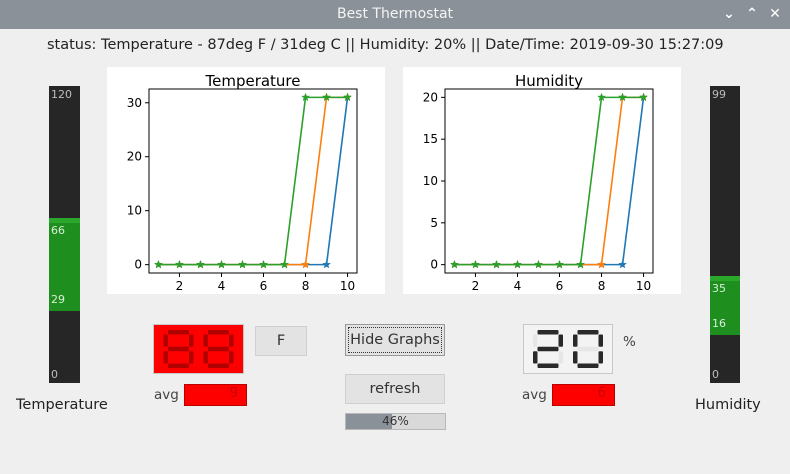  I want to click on humidity-gauge-min: 0, so click(715, 374).